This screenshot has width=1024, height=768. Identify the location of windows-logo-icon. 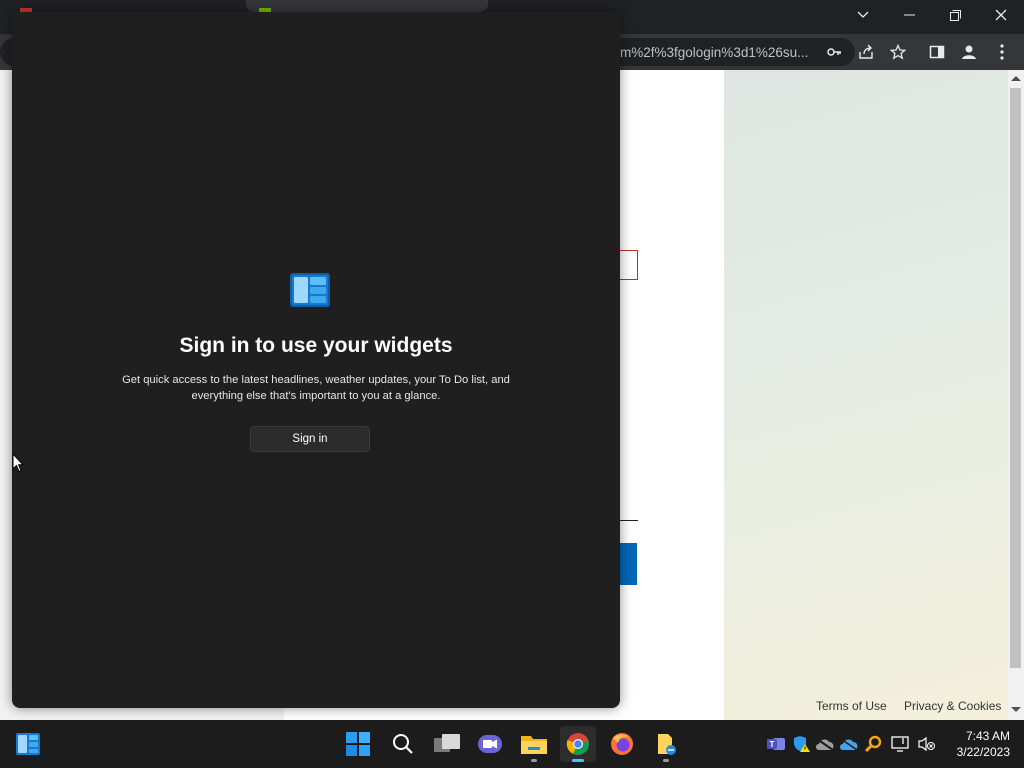
(358, 744).